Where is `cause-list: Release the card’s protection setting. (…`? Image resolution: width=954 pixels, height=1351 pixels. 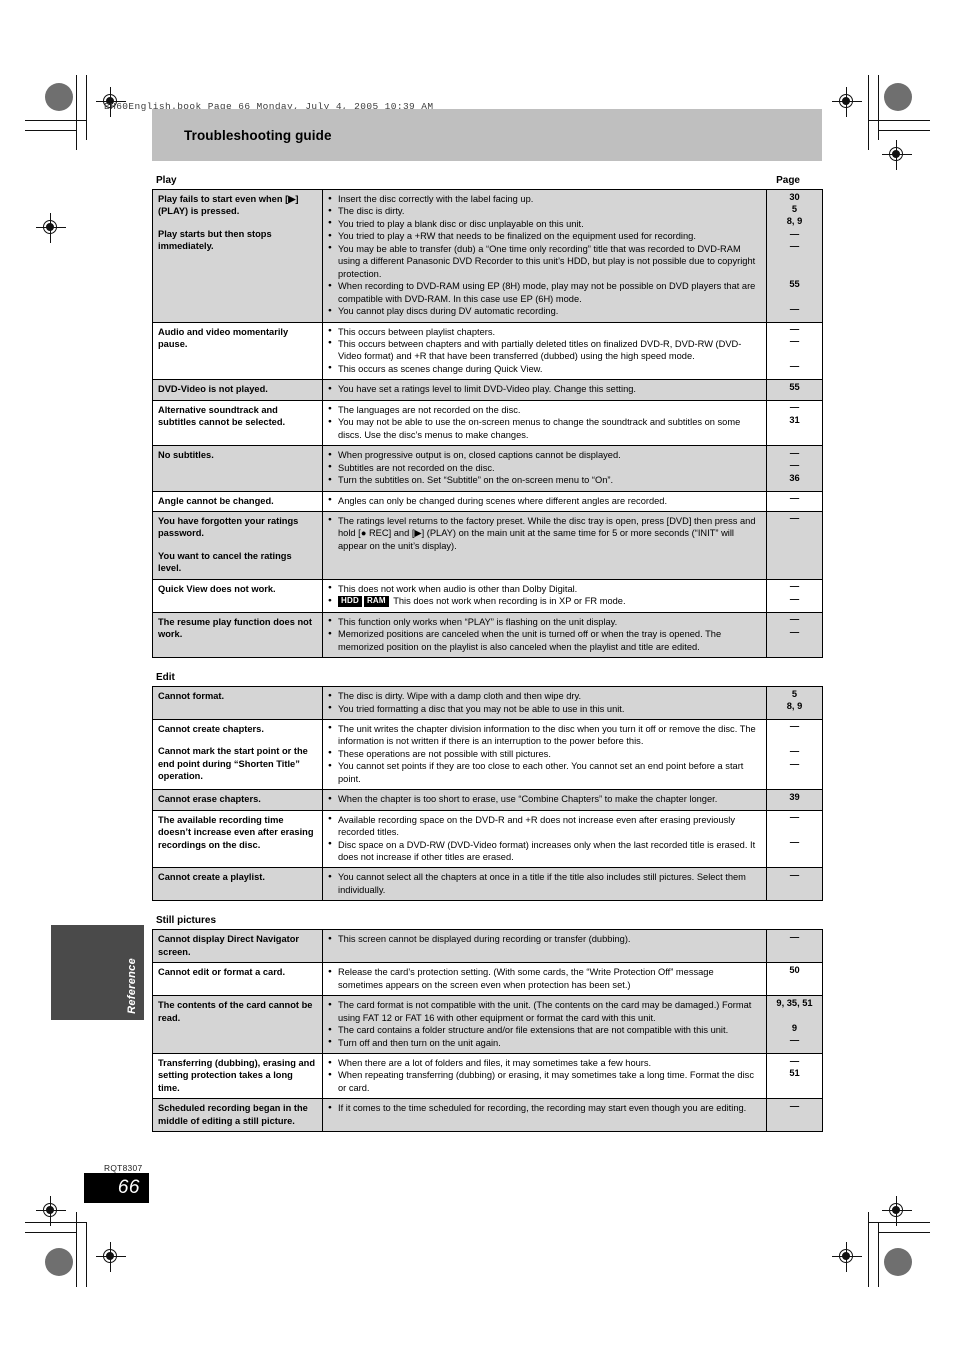
cause-list: Release the card’s protection setting. (… is located at coordinates (544, 978).